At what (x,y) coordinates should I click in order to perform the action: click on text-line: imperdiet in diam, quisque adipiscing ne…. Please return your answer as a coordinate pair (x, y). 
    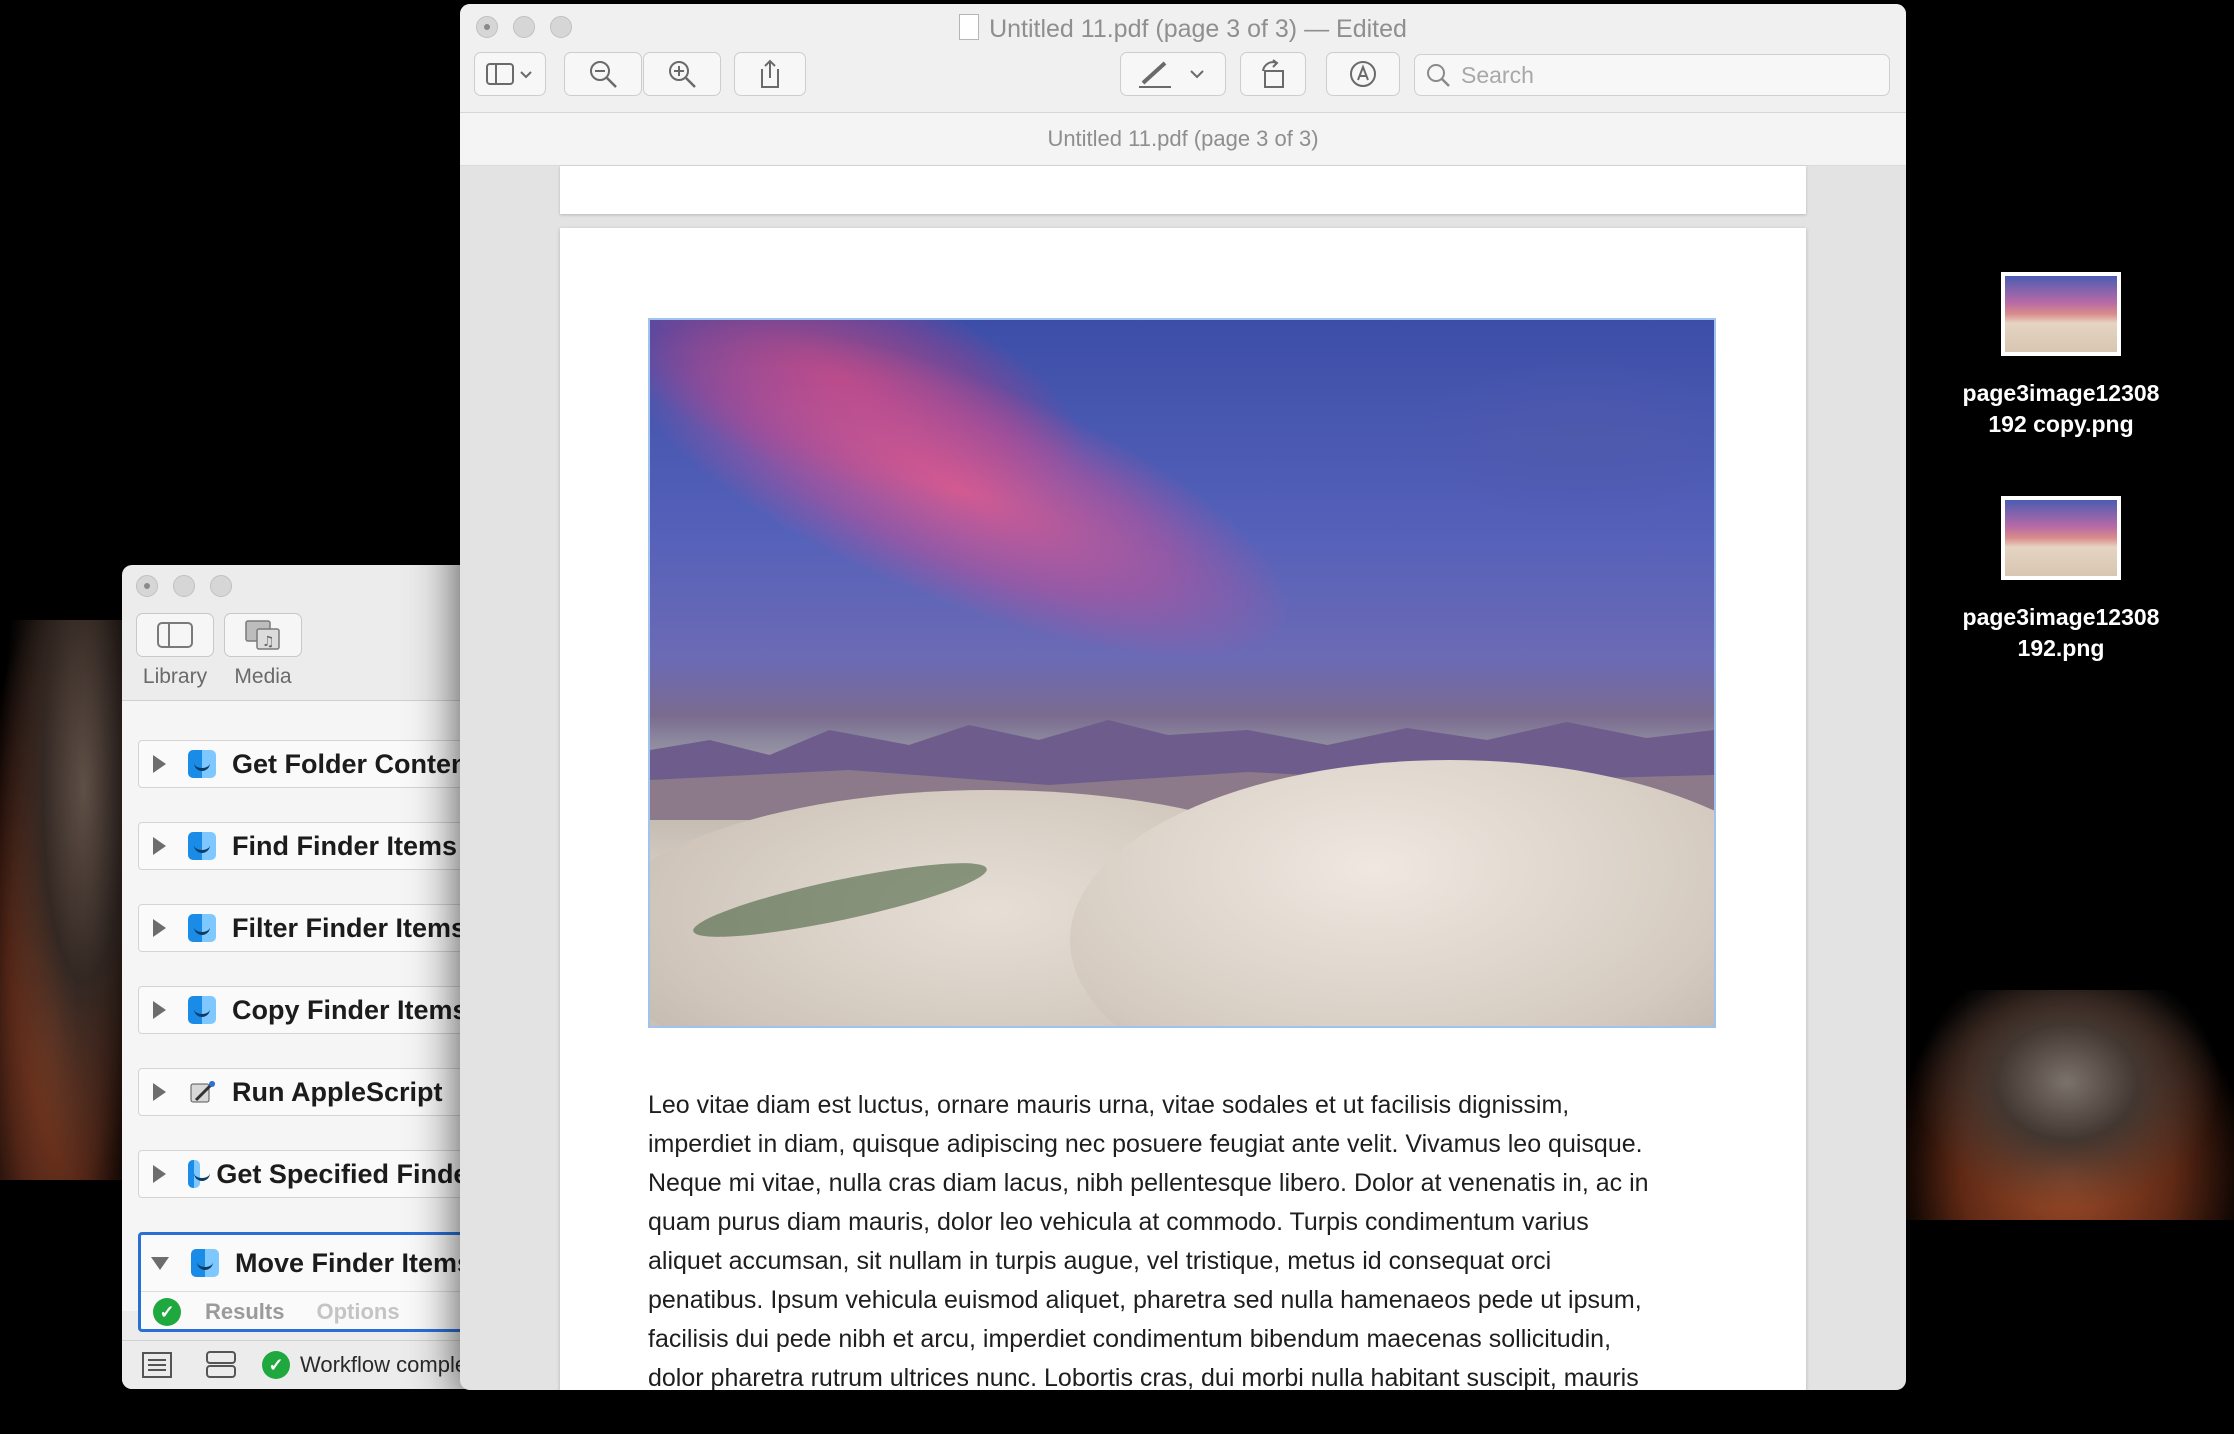
    Looking at the image, I should click on (1145, 1144).